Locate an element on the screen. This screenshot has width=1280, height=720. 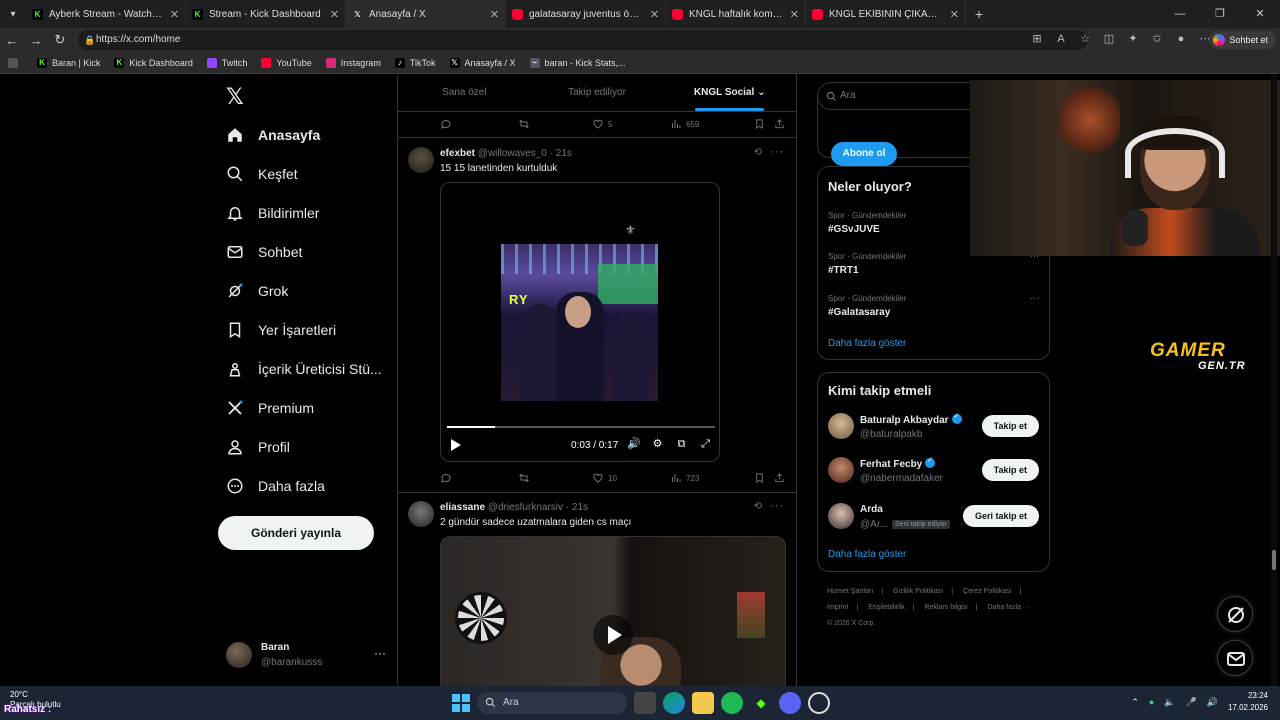
clock: 23:24 17.02.2026 is located at coordinates (1248, 702).